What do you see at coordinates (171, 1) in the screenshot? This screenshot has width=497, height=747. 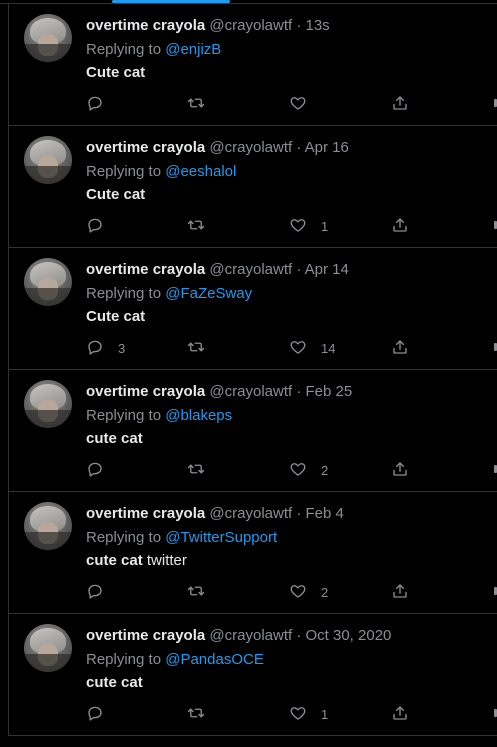 I see `active-tab-indicator` at bounding box center [171, 1].